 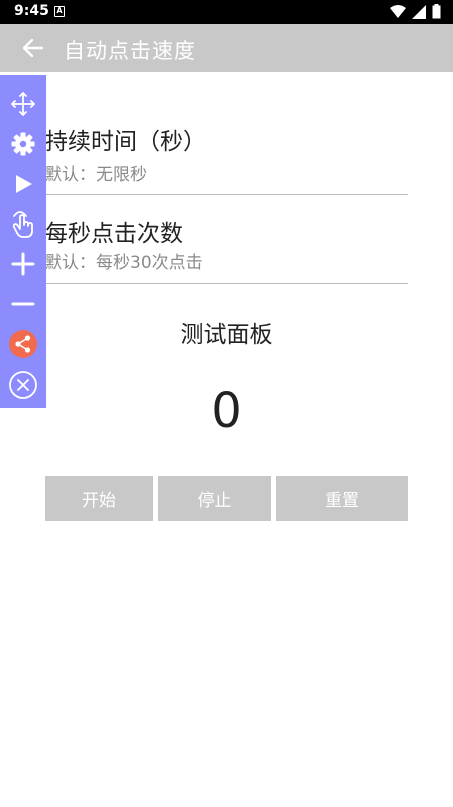 I want to click on clicks-per-second-setting: 每秒点击次数 默认：每秒30次点击, so click(x=226, y=249).